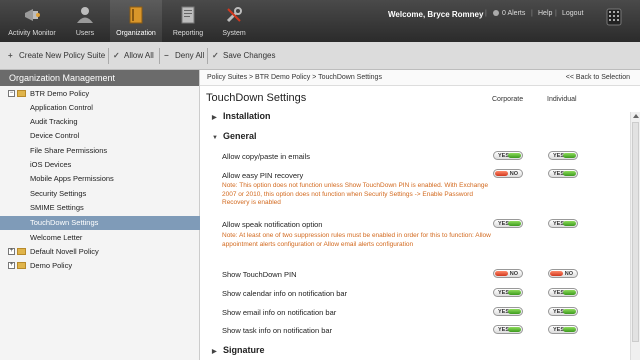 This screenshot has height=360, width=640. Describe the element at coordinates (100, 151) in the screenshot. I see `tree-item-file-share-permissions: File Share Permissions` at that location.